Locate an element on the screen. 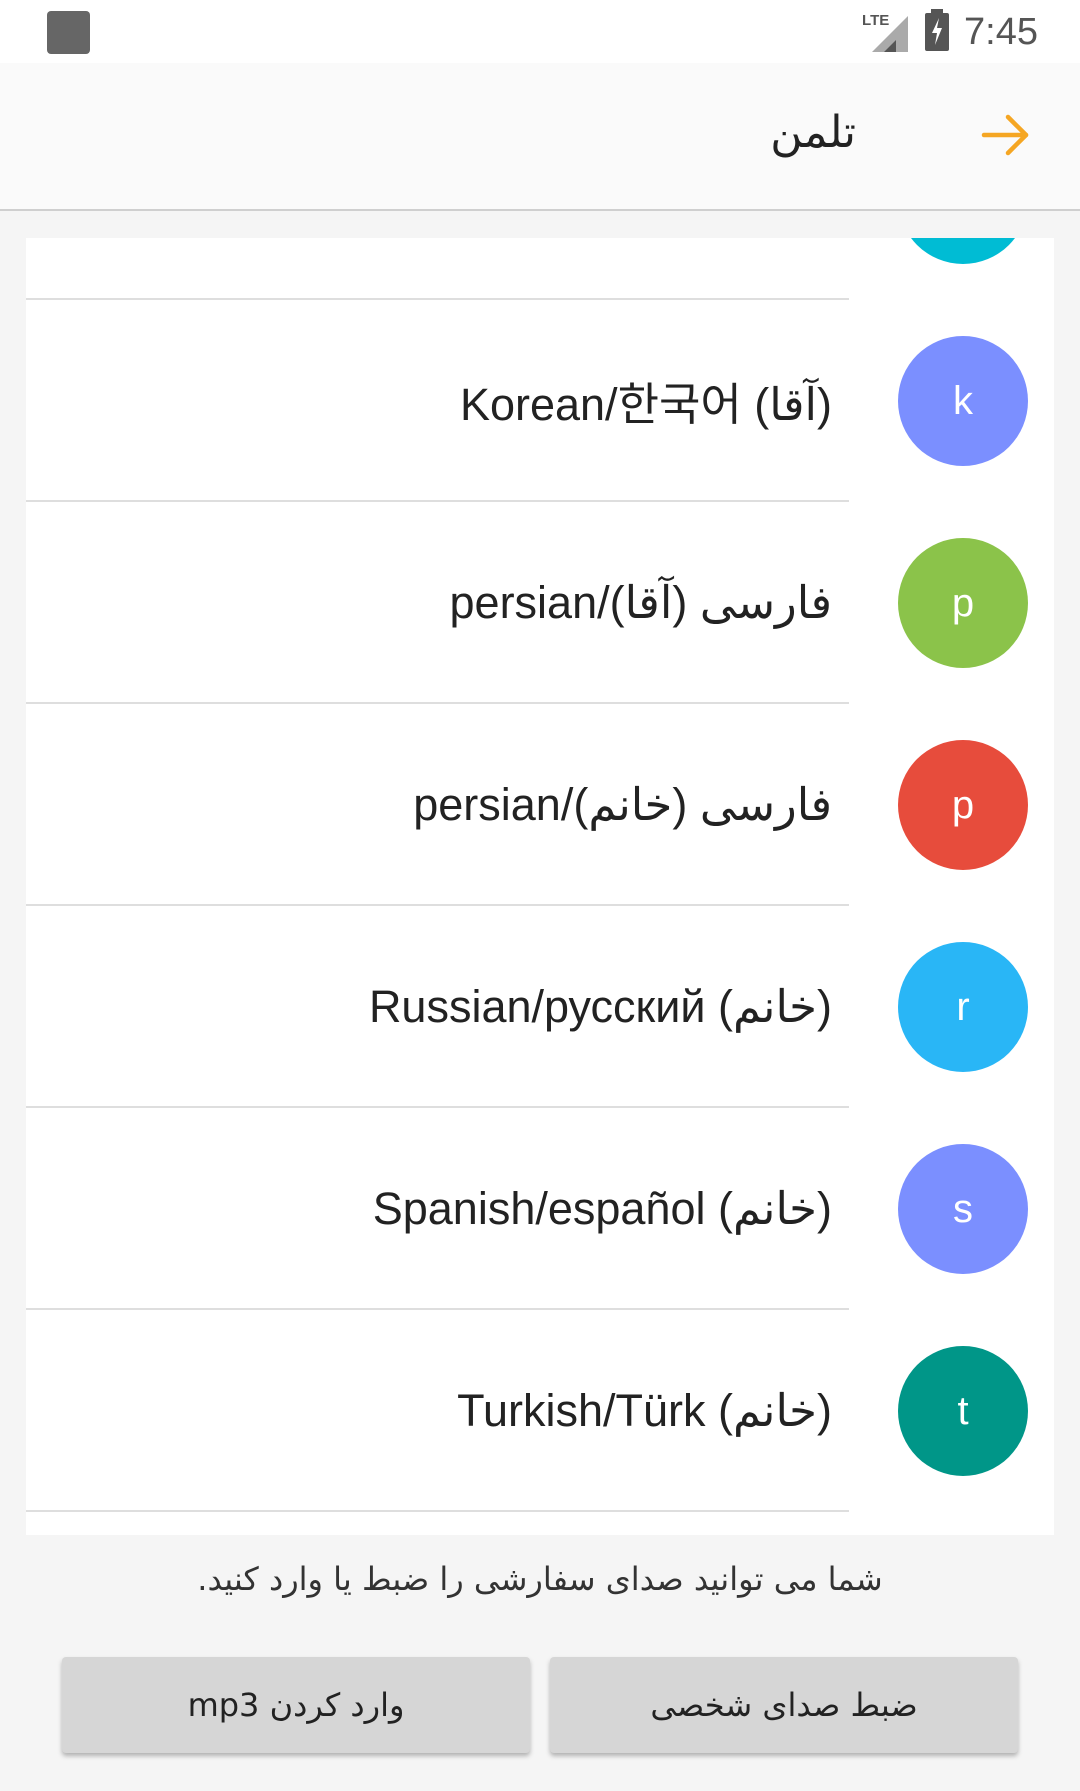 Image resolution: width=1080 pixels, height=1791 pixels. arrow-forward-icon is located at coordinates (1006, 135).